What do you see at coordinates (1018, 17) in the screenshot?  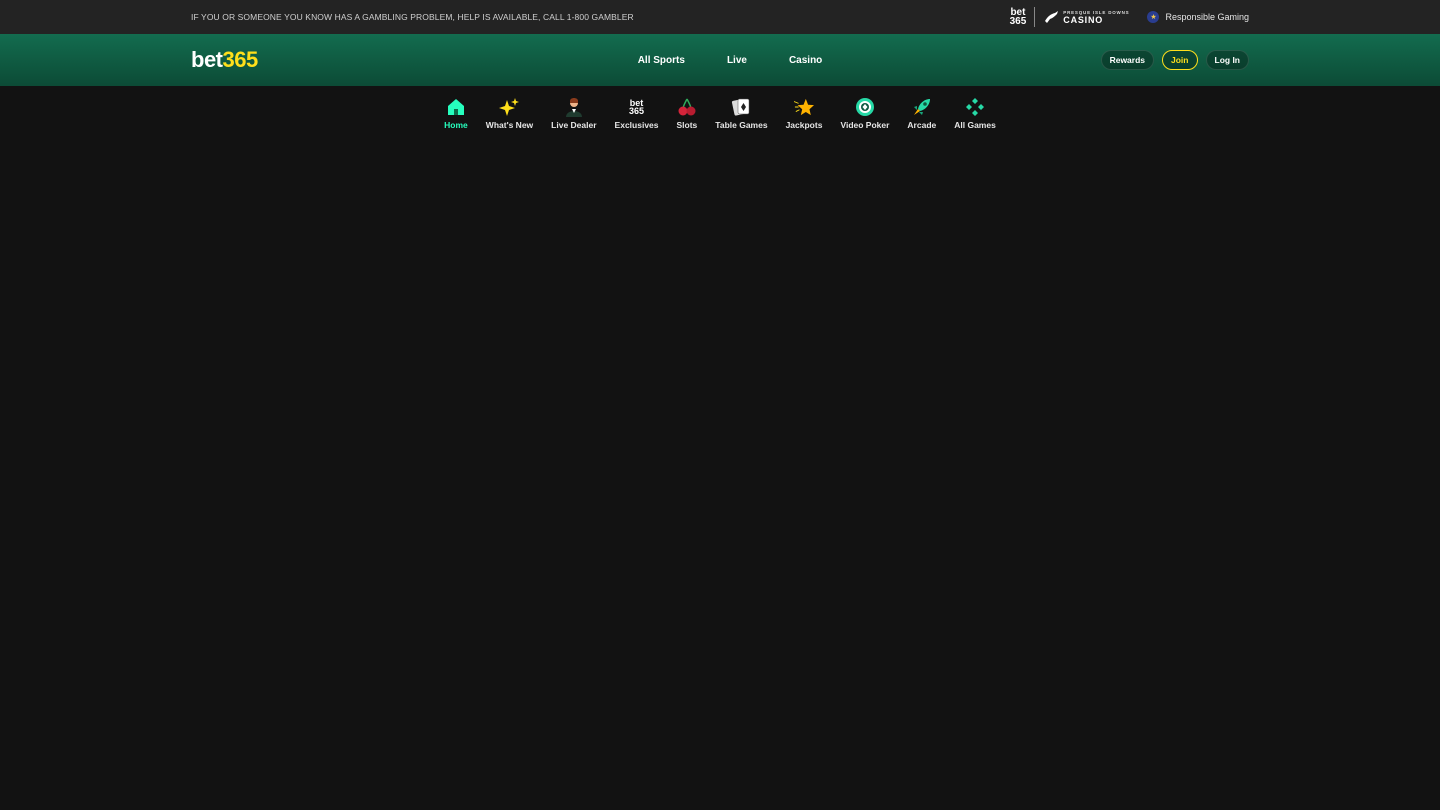 I see `bet365-mini-logo: bet 365` at bounding box center [1018, 17].